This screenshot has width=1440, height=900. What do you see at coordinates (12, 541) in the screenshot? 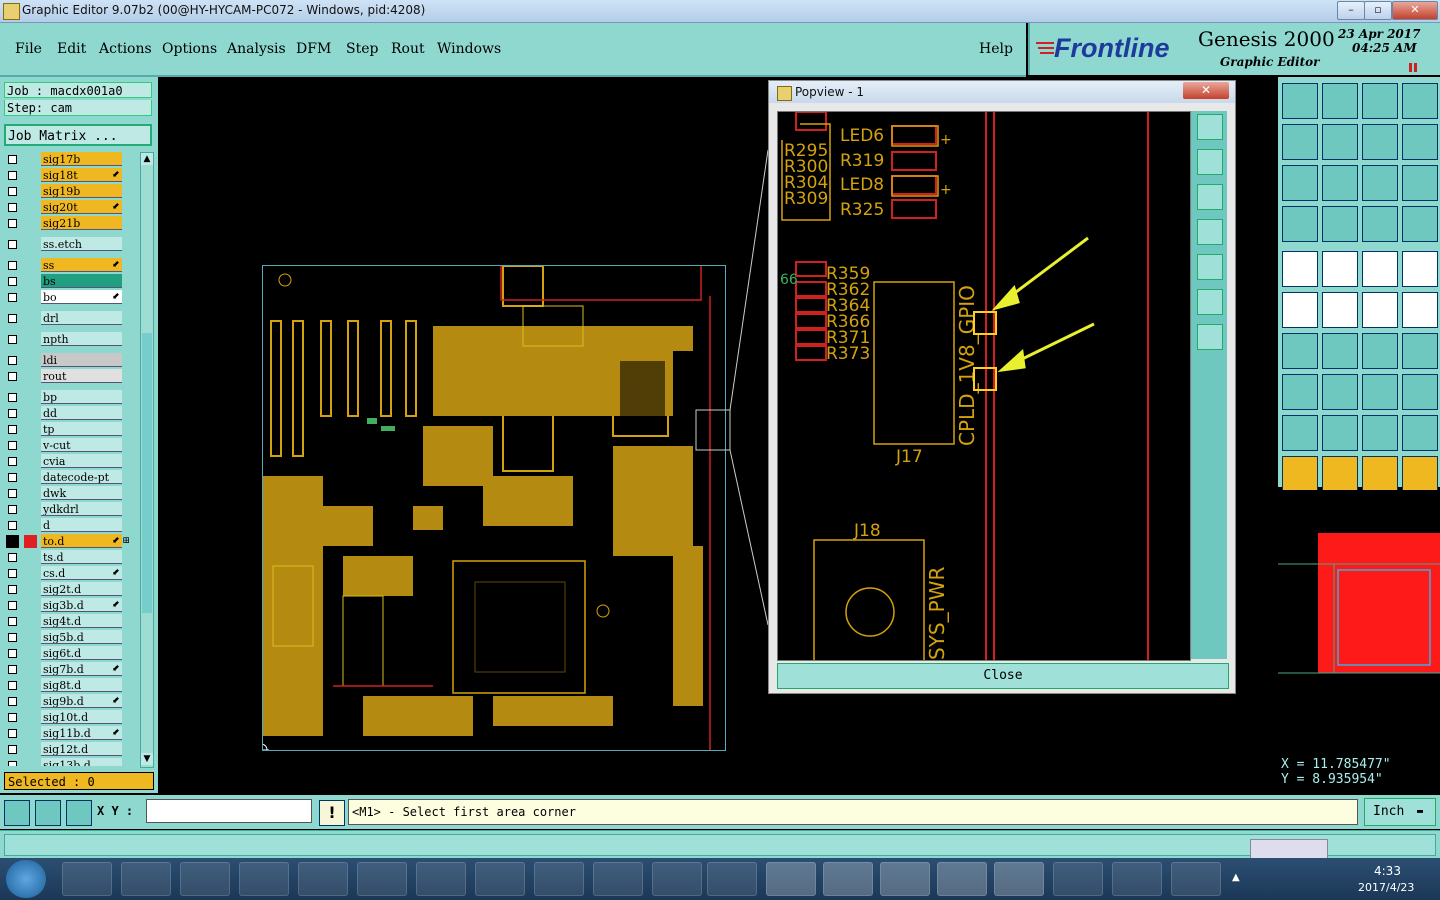
I see `layer-active-checkbox` at bounding box center [12, 541].